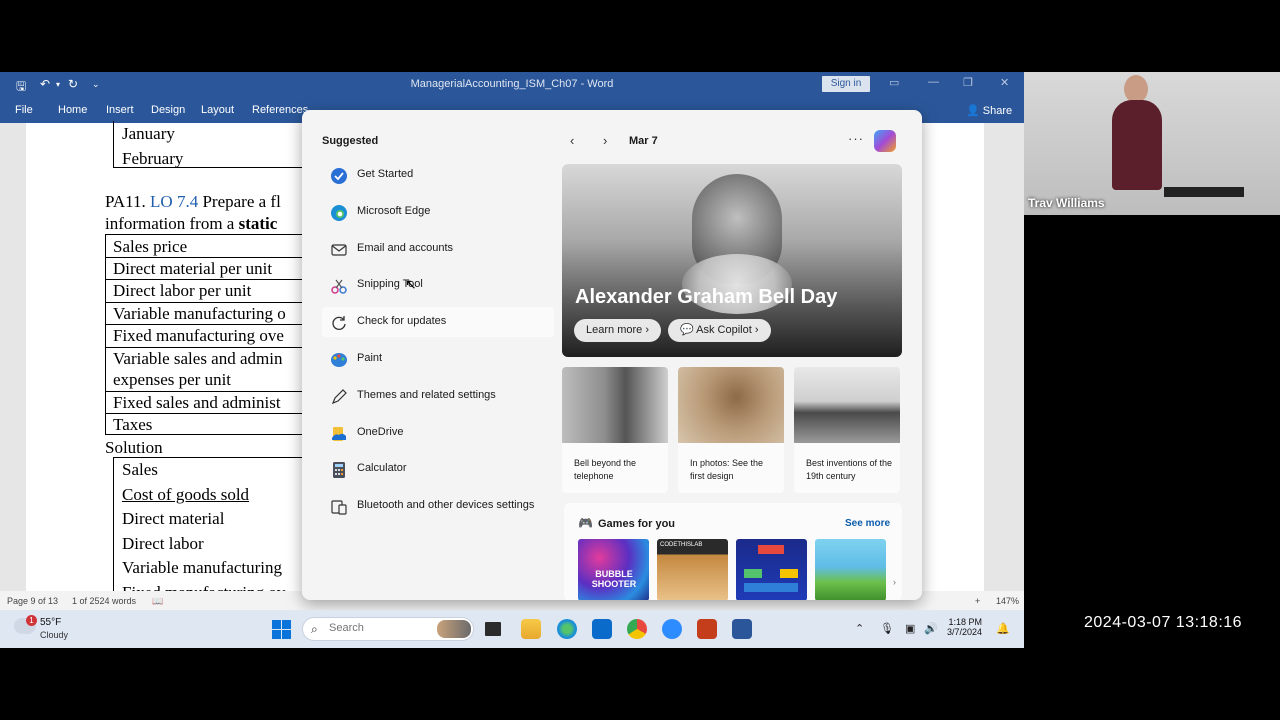 The width and height of the screenshot is (1280, 720). Describe the element at coordinates (707, 629) in the screenshot. I see `powerpoint-icon` at that location.